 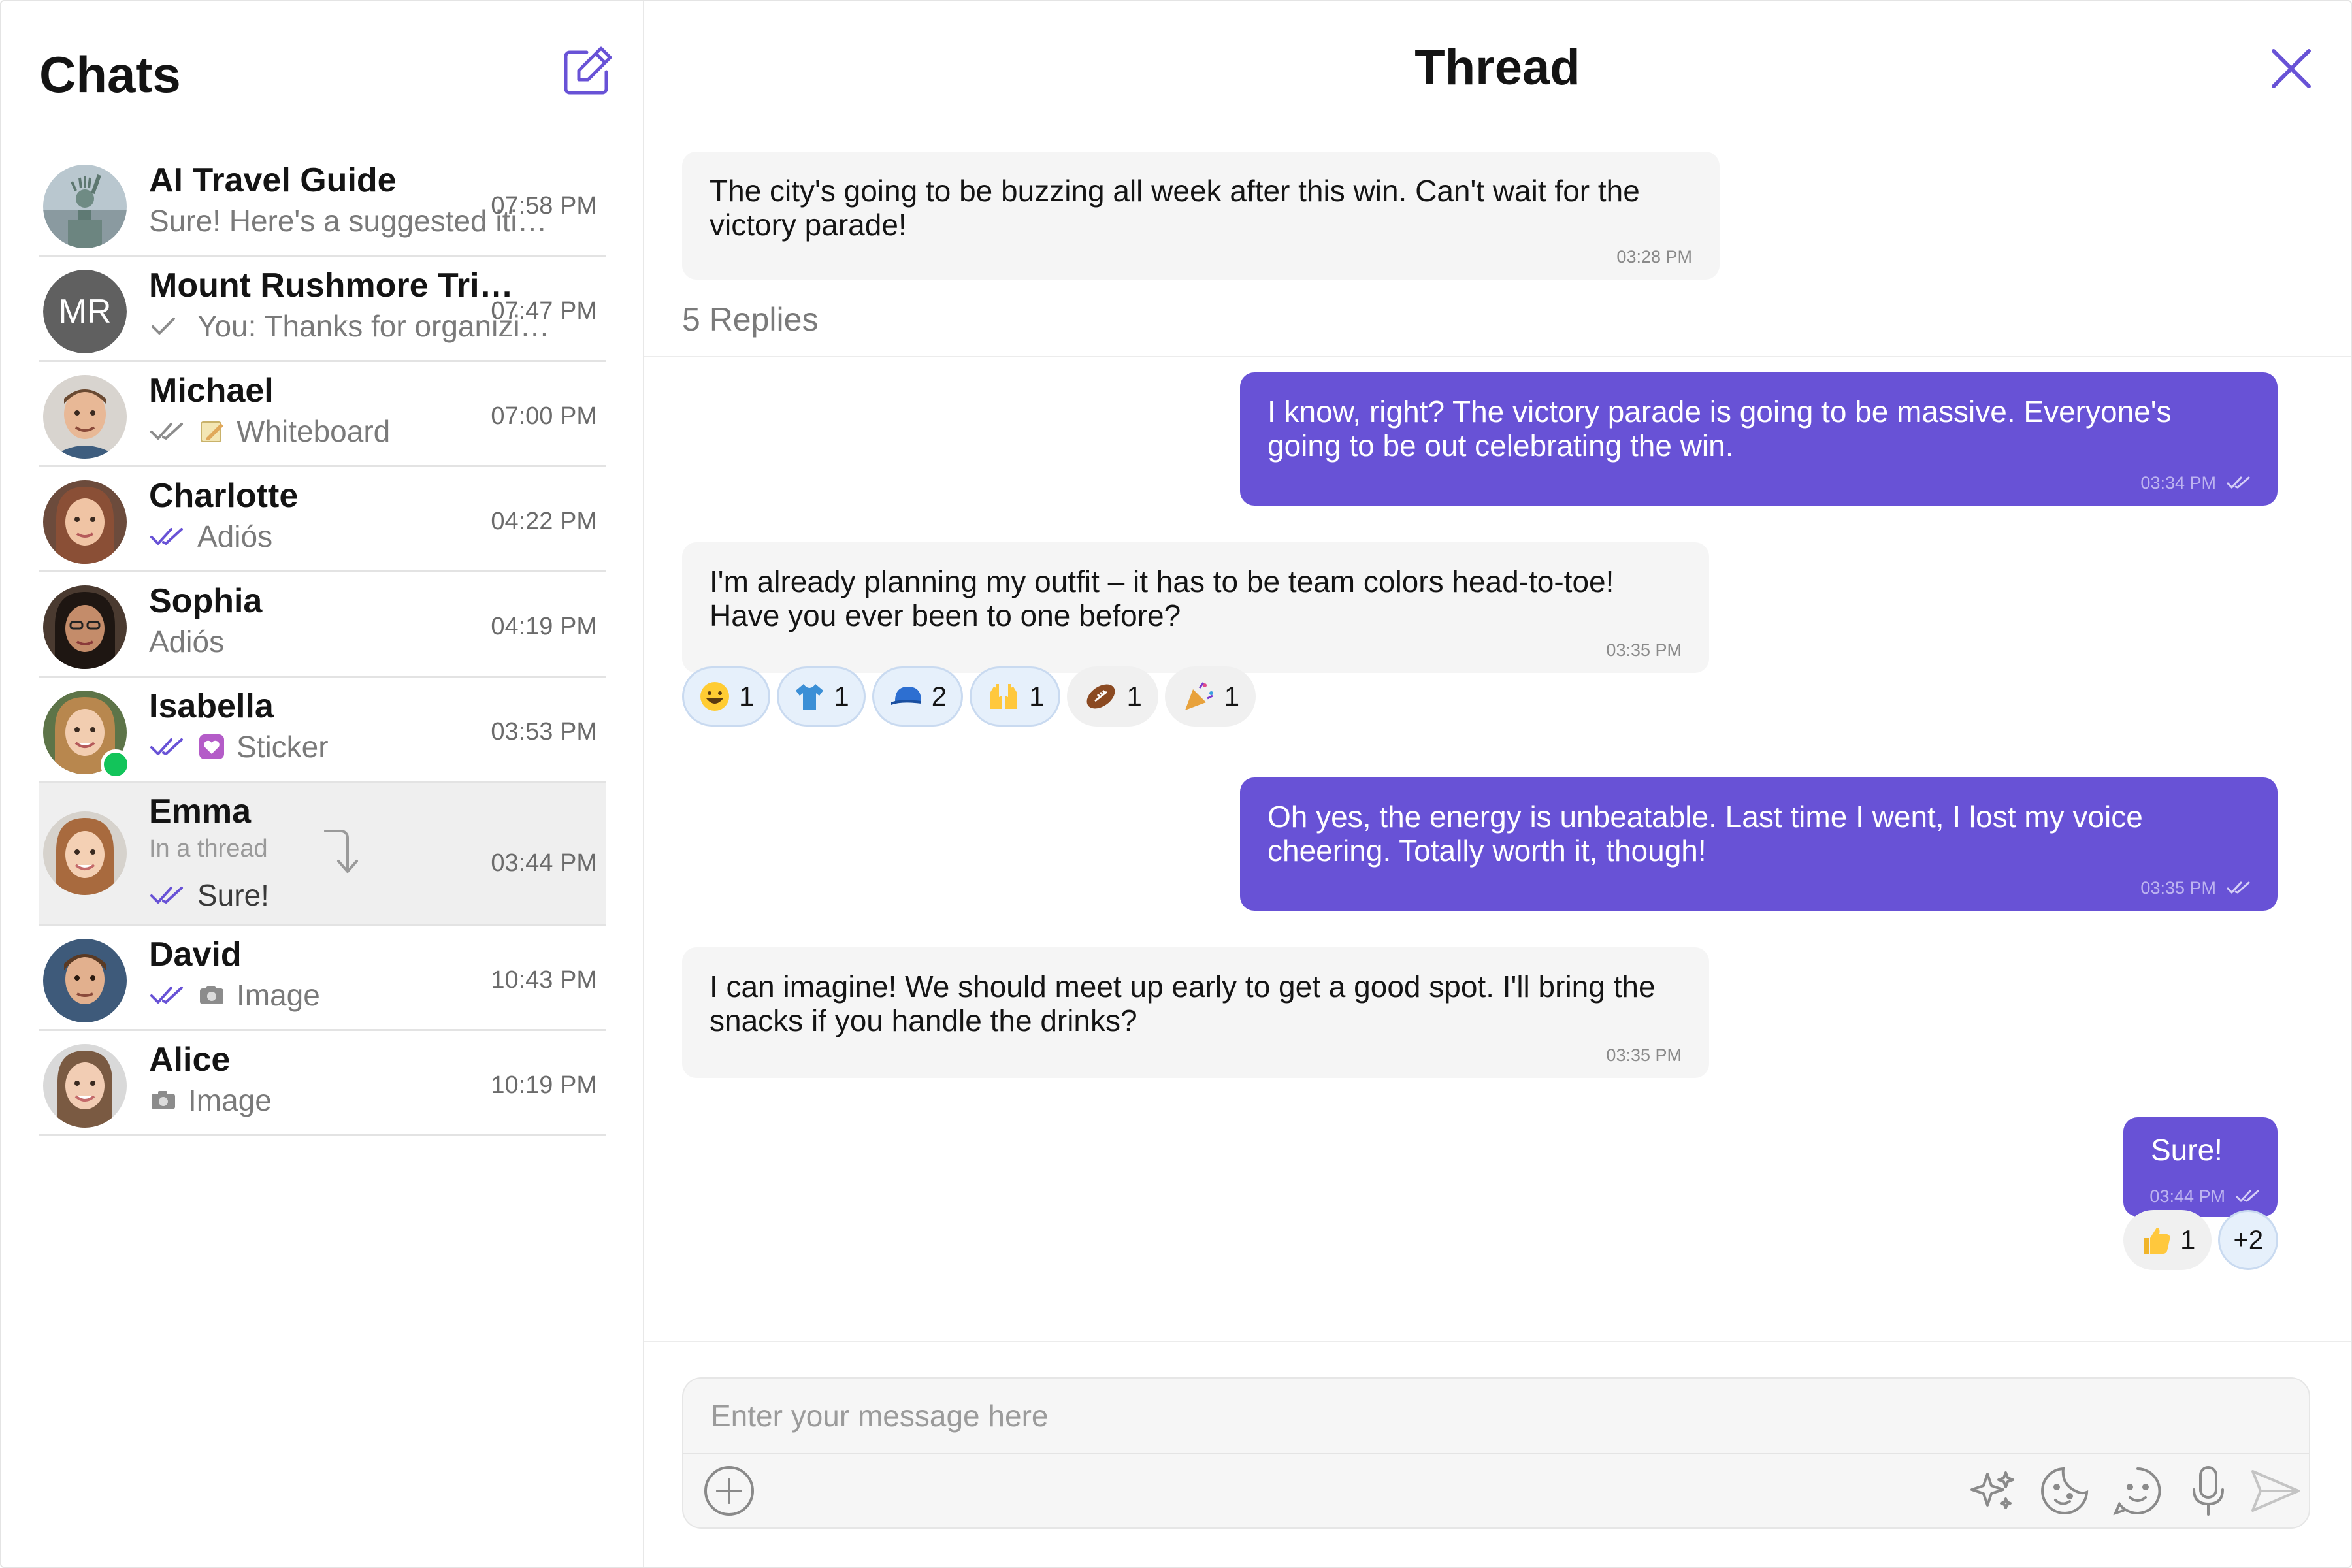 I want to click on microphone-icon, so click(x=2208, y=1490).